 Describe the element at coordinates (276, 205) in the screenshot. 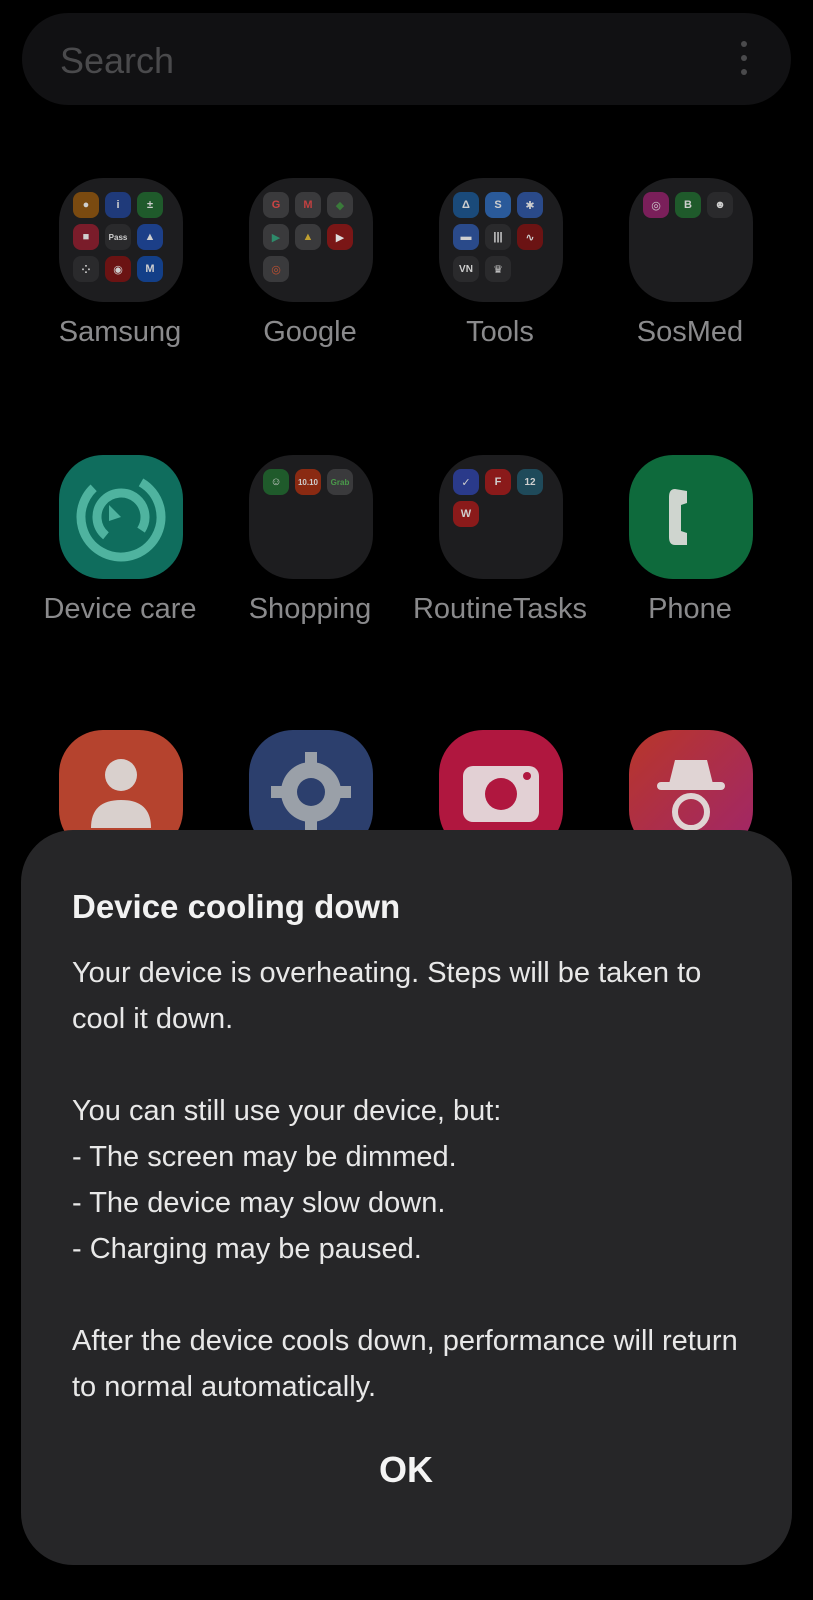

I see `google-icon: G` at that location.